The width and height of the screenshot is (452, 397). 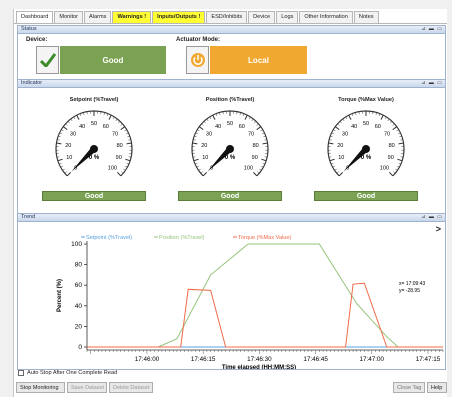 What do you see at coordinates (40, 387) in the screenshot?
I see `stop-monitoring-button: Stop Monitoring` at bounding box center [40, 387].